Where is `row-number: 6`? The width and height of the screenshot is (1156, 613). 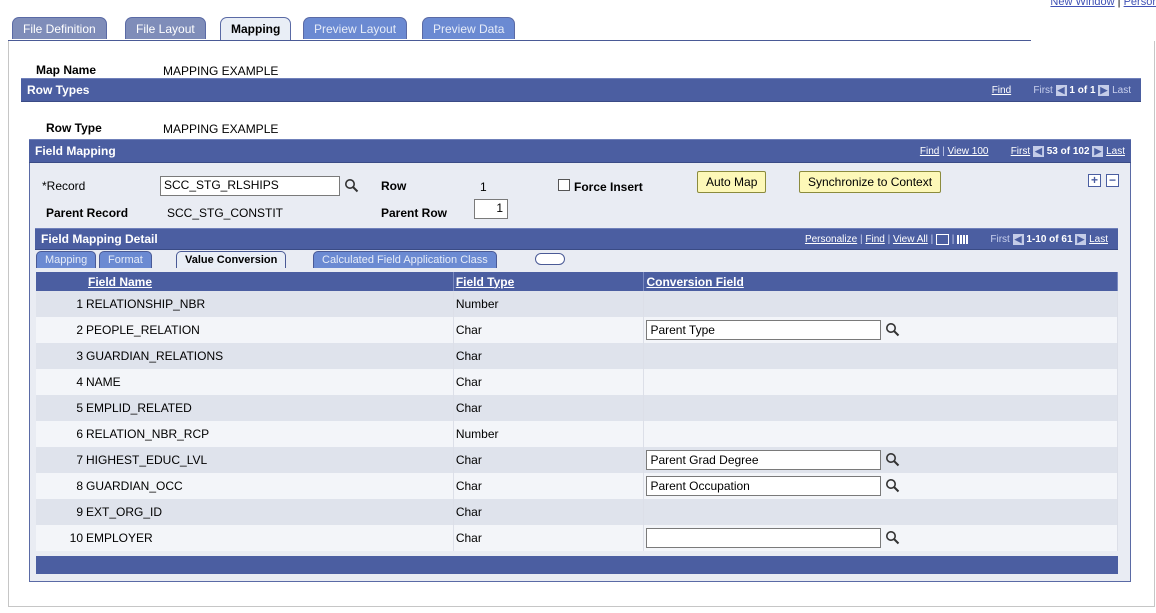 row-number: 6 is located at coordinates (79, 434).